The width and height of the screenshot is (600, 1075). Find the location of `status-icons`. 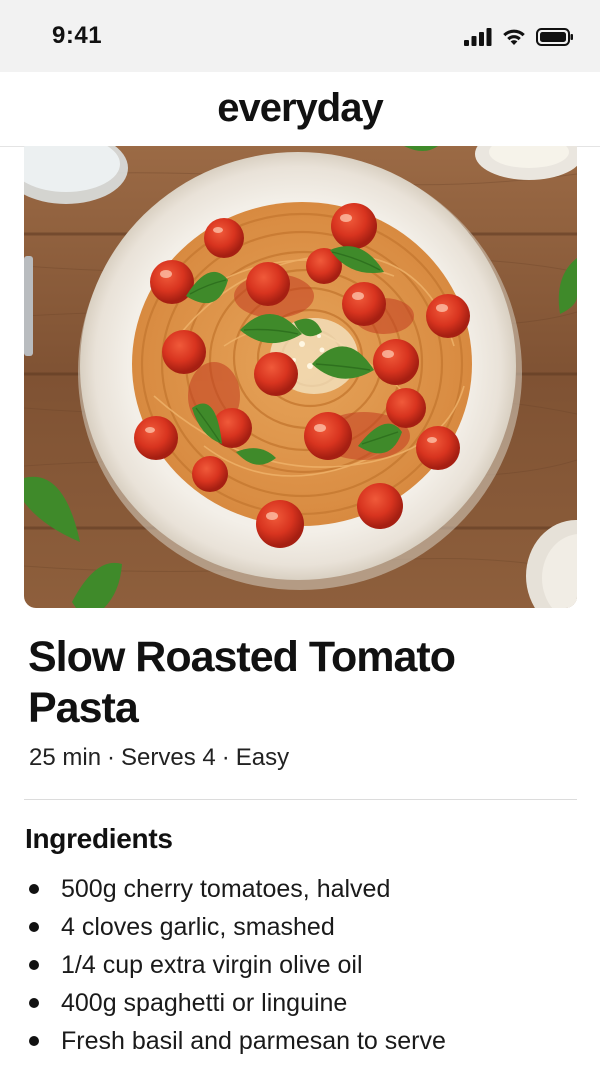

status-icons is located at coordinates (519, 37).